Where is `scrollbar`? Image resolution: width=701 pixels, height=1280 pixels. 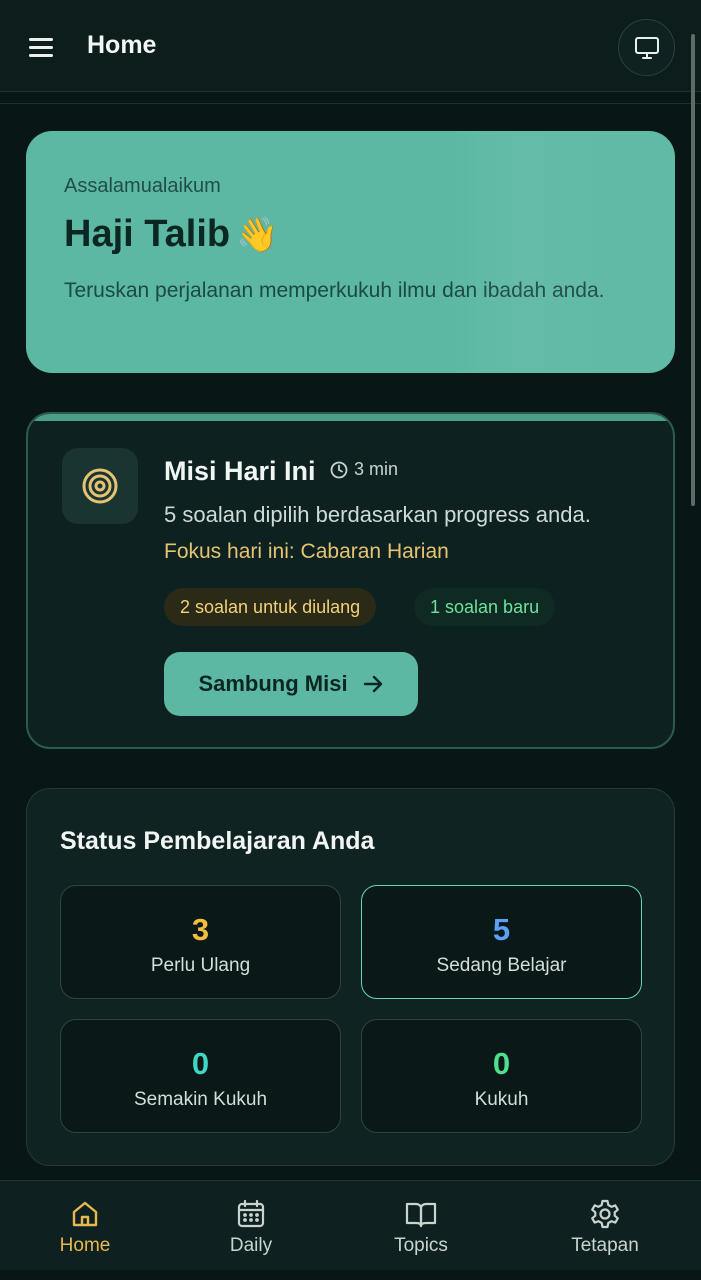 scrollbar is located at coordinates (693, 270).